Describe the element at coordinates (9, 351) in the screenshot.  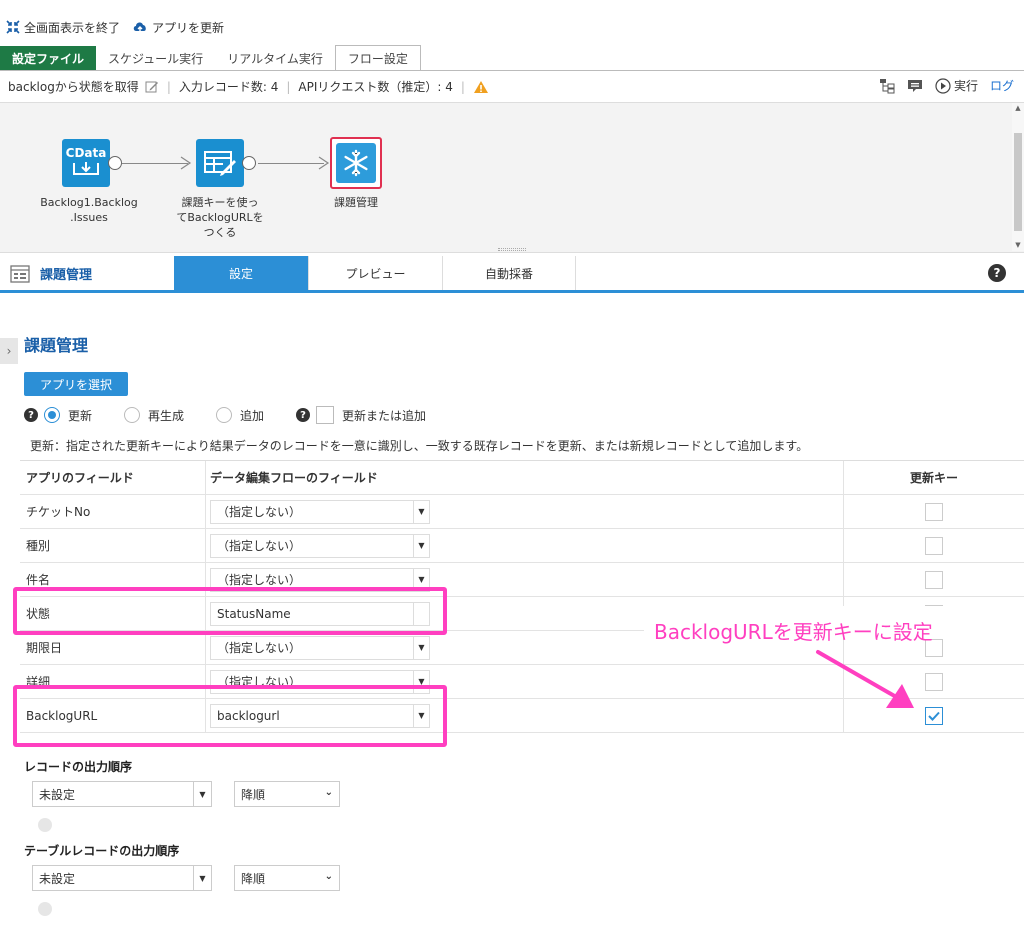
I see `chevron-right-icon: ›` at that location.